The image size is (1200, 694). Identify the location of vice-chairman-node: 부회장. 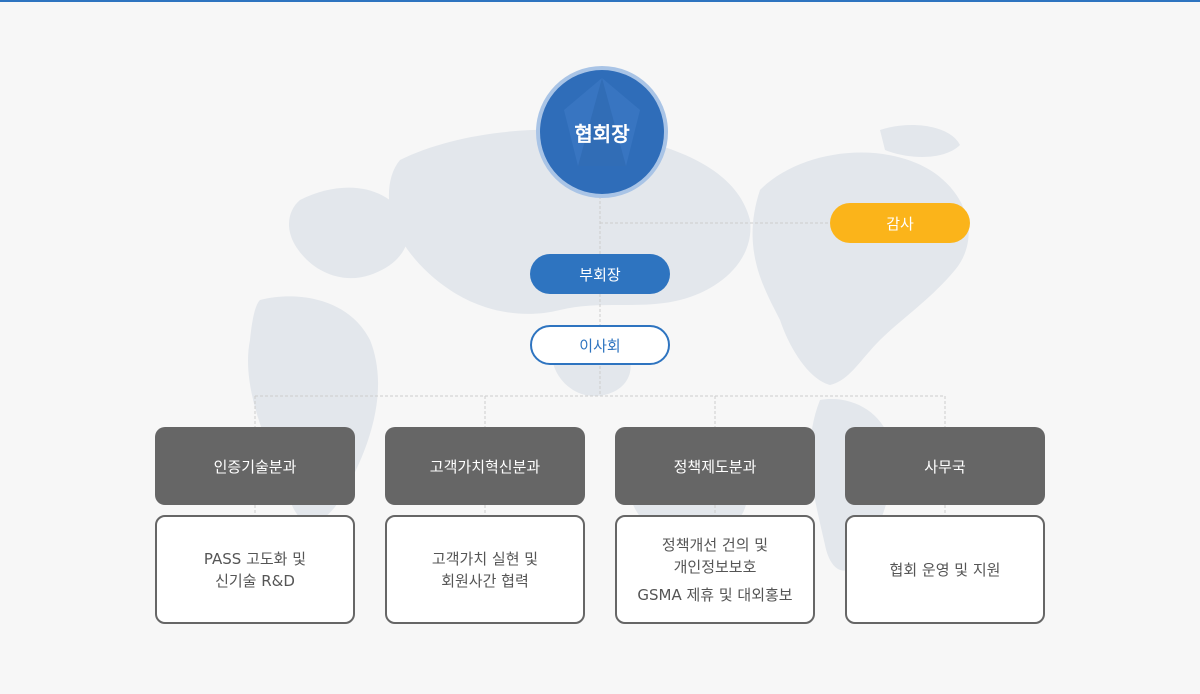
(600, 274).